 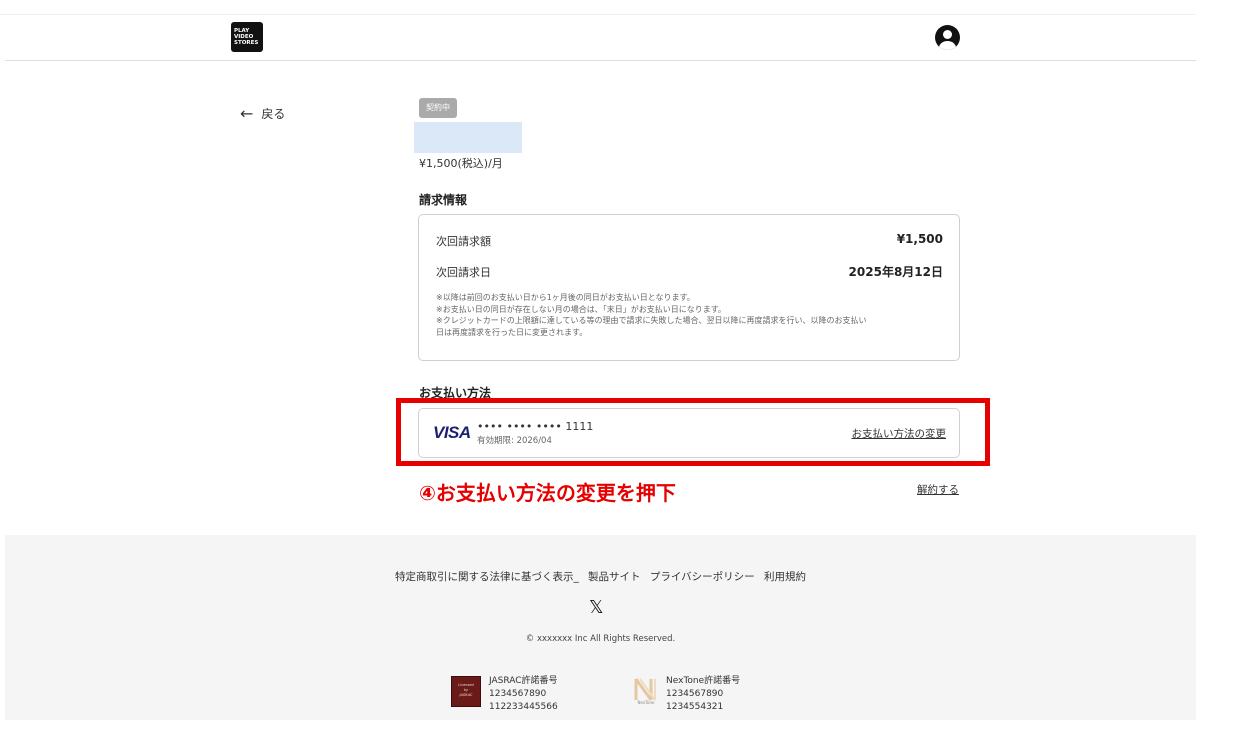 What do you see at coordinates (938, 489) in the screenshot?
I see `cancel-subscription-link: 解約する` at bounding box center [938, 489].